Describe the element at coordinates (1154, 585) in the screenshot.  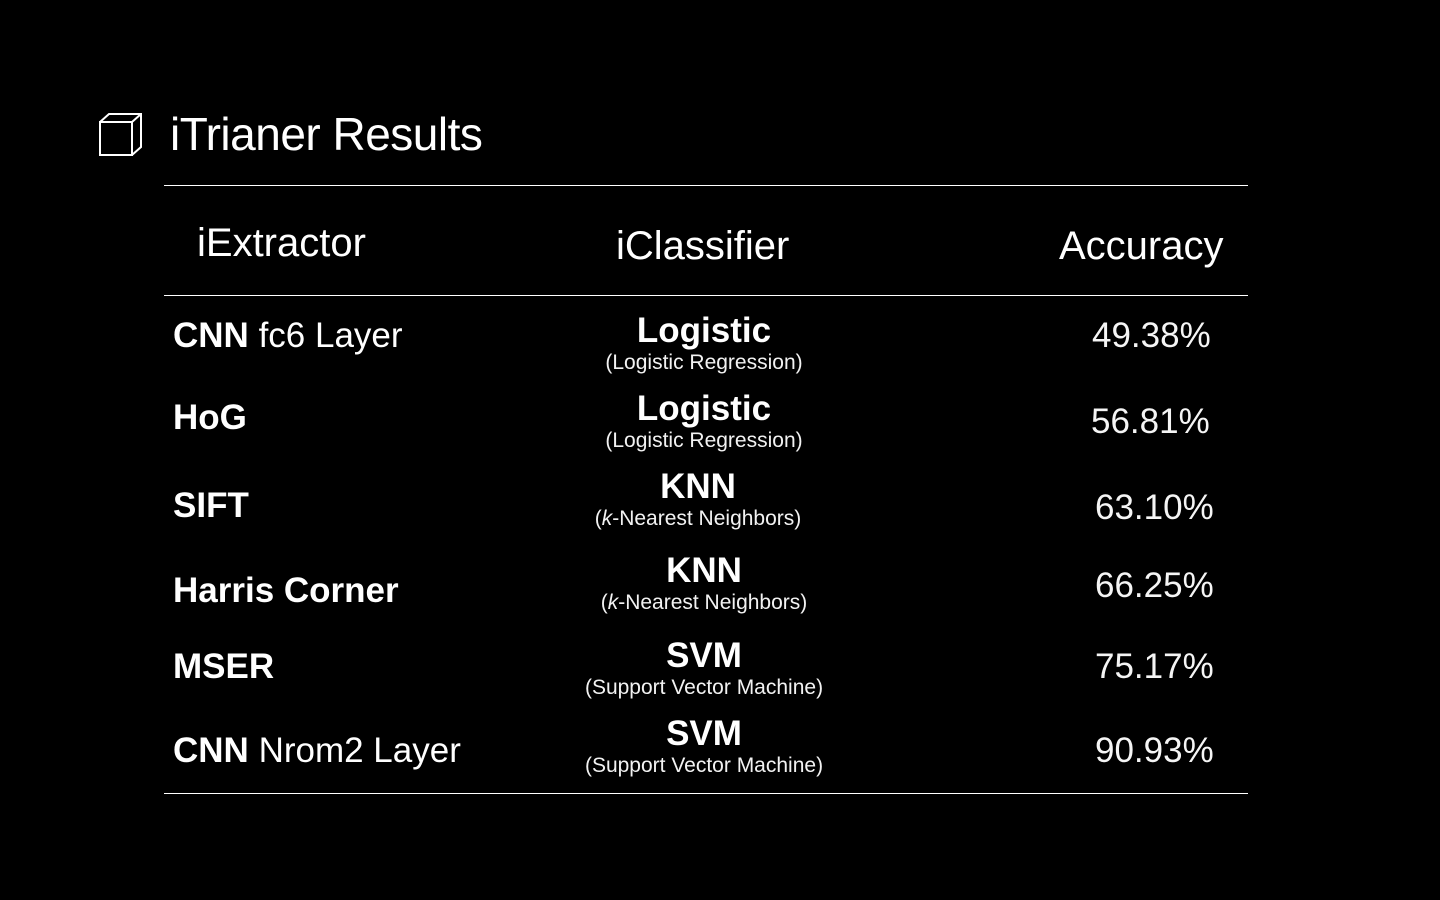
I see `accuracy-value: 66.25%` at that location.